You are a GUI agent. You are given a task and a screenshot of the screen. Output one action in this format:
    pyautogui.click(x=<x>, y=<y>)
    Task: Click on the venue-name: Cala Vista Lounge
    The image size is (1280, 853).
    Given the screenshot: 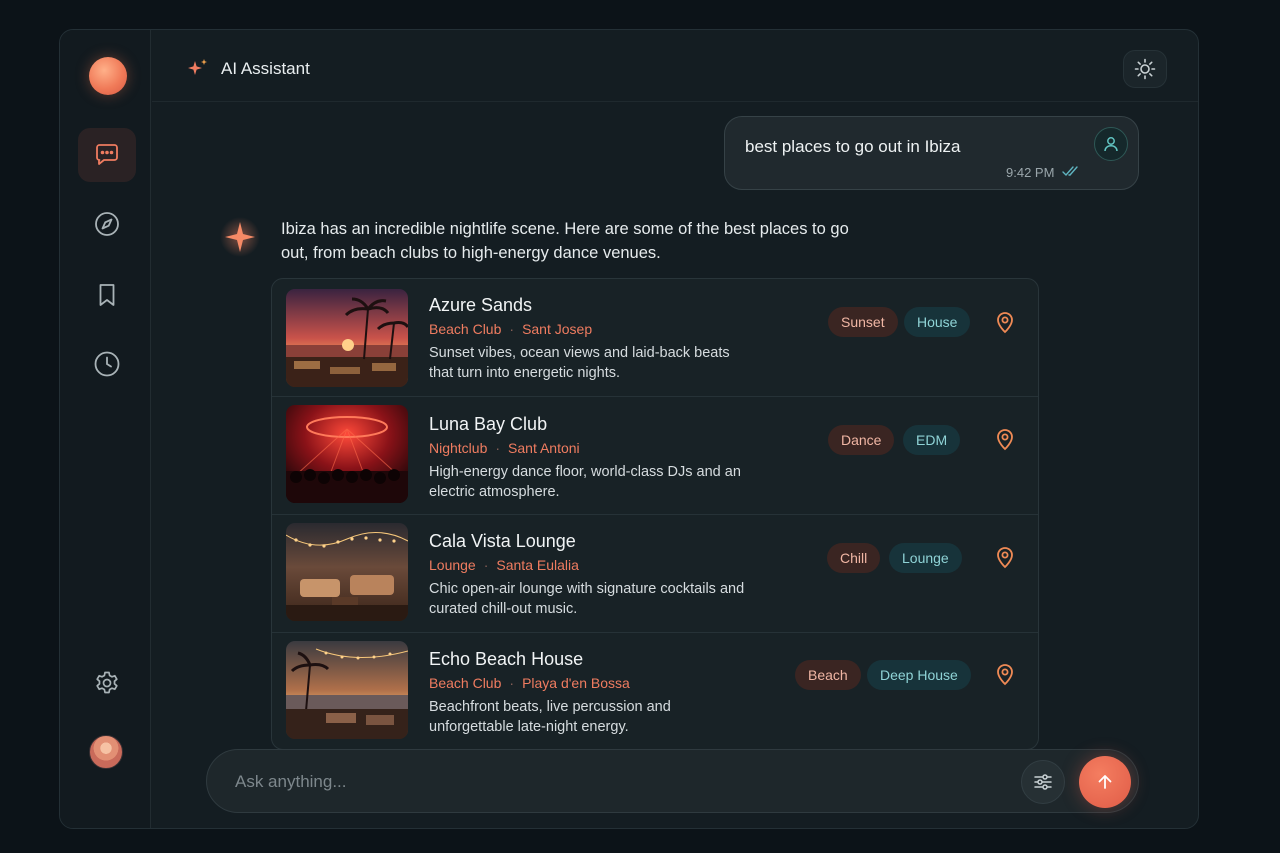 What is the action you would take?
    pyautogui.click(x=502, y=541)
    